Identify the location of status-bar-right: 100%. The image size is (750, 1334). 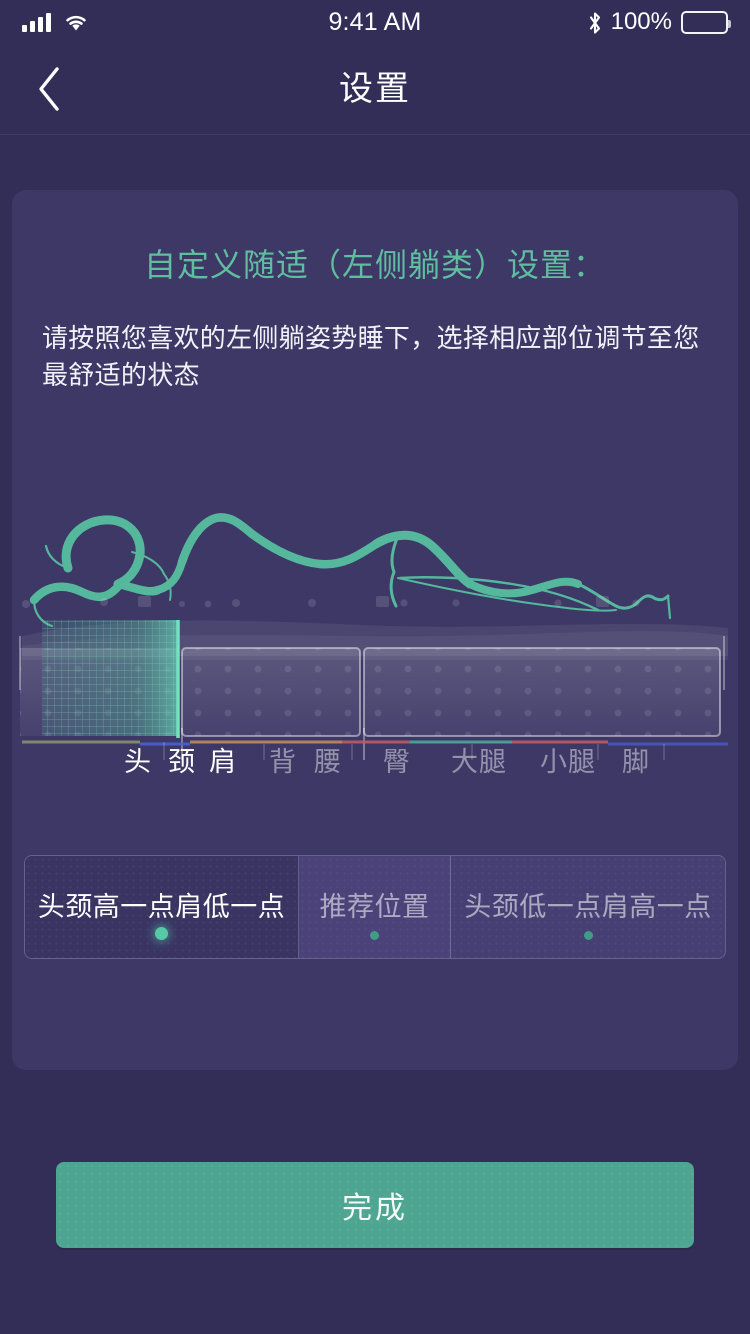
(659, 22).